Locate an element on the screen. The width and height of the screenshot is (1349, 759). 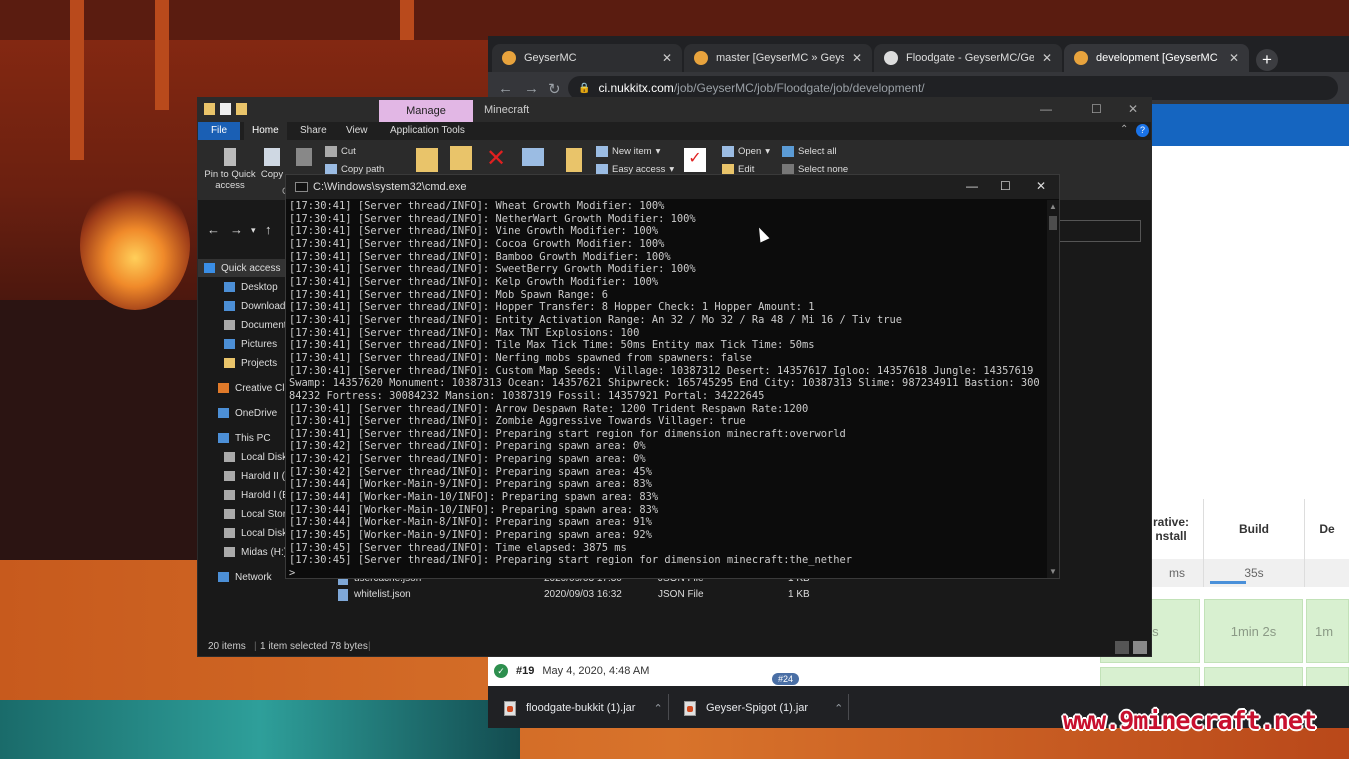
copy-to-icon is located at coordinates (461, 158).